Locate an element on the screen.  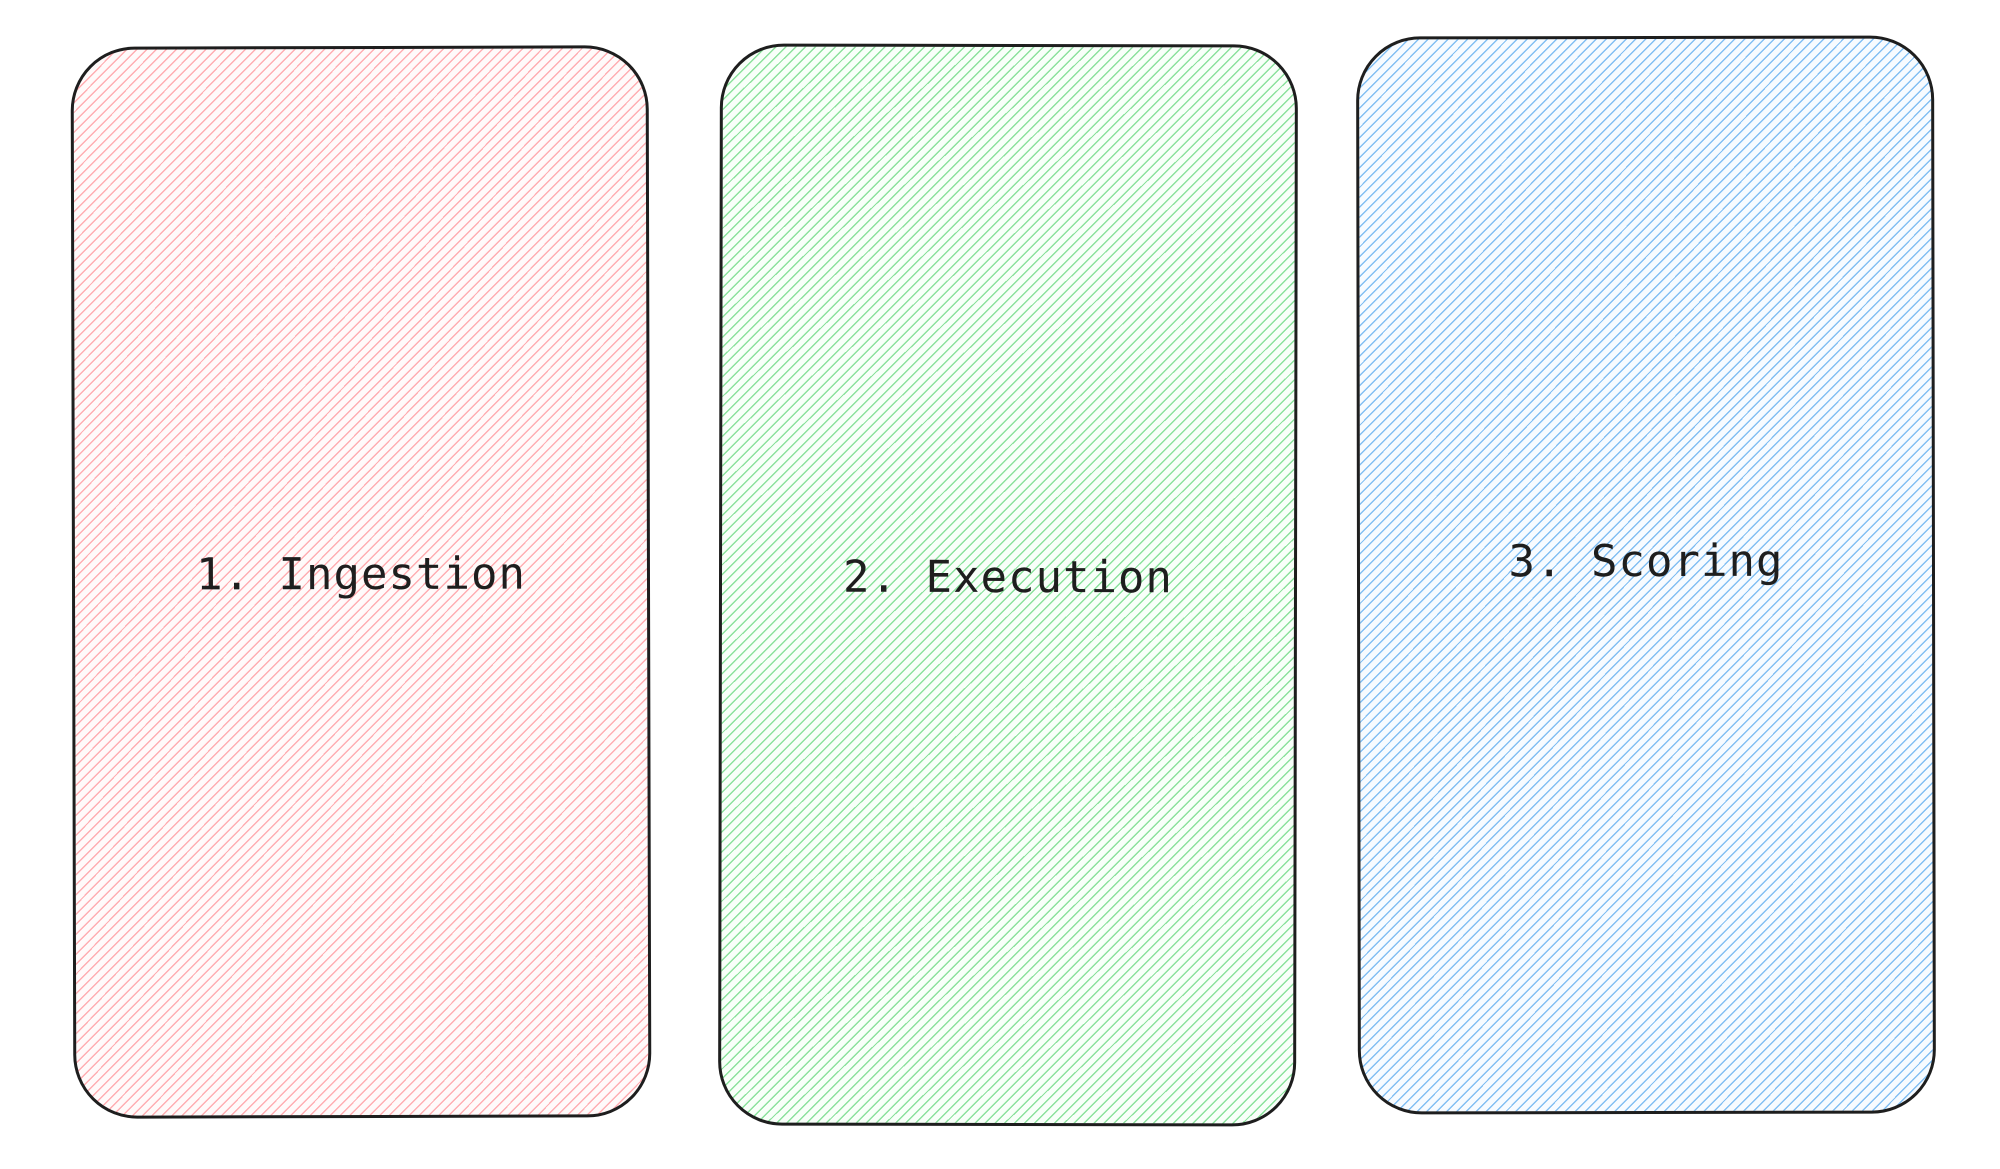
stage-label-scoring: 3. Scoring is located at coordinates (1646, 561).